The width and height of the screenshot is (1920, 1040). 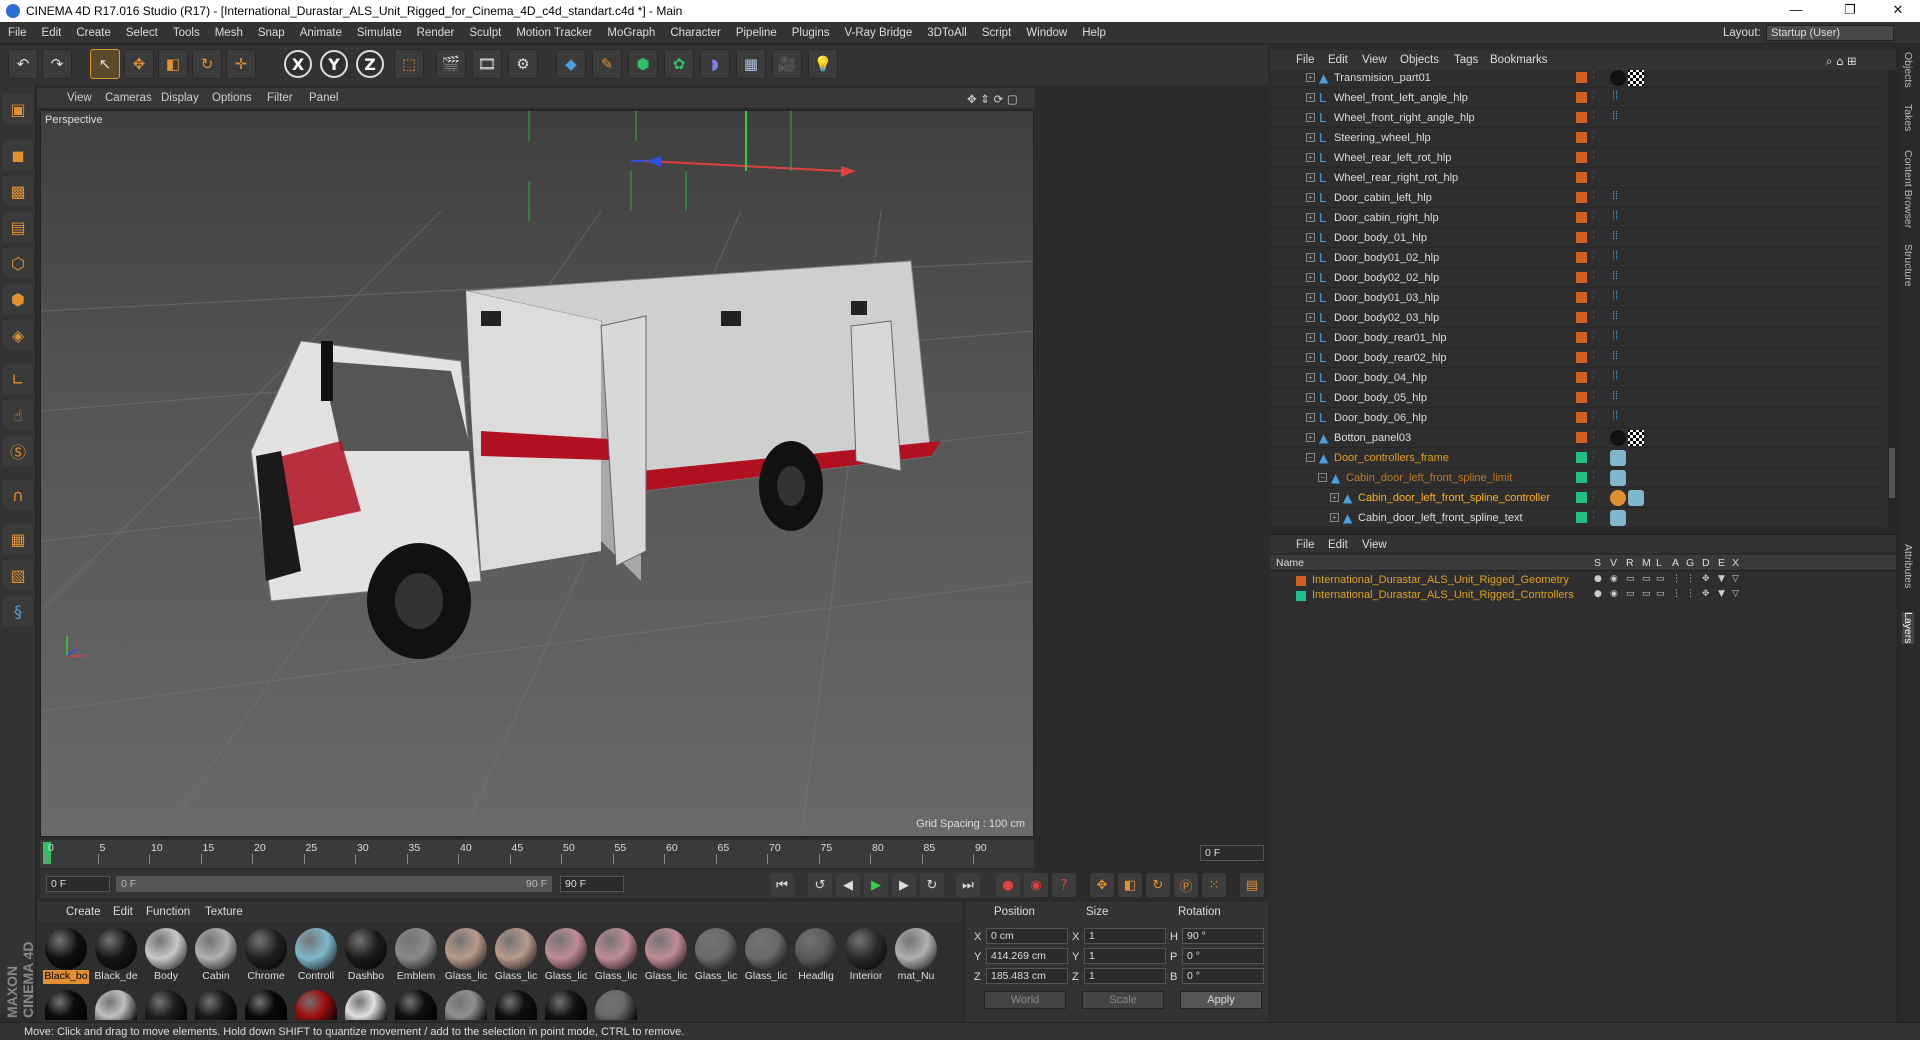 What do you see at coordinates (366, 955) in the screenshot?
I see `material-swatch: Dashbo` at bounding box center [366, 955].